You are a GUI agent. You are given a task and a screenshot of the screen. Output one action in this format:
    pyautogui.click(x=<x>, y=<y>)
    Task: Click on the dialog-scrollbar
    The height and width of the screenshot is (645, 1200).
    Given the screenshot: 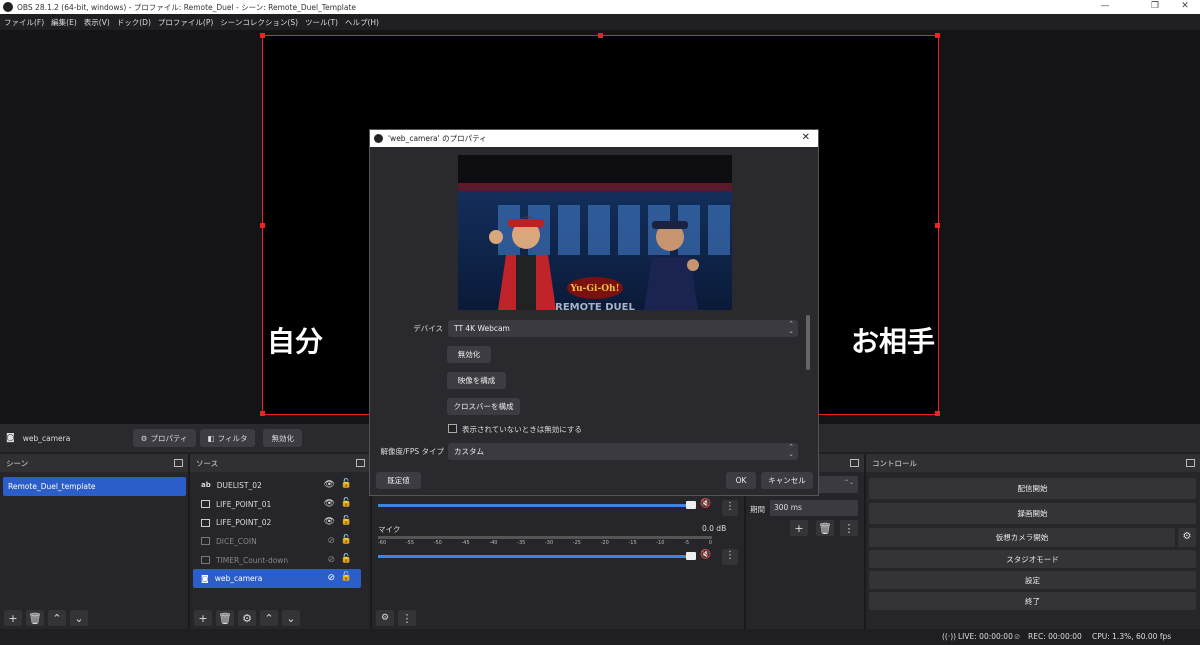 What is the action you would take?
    pyautogui.click(x=808, y=342)
    